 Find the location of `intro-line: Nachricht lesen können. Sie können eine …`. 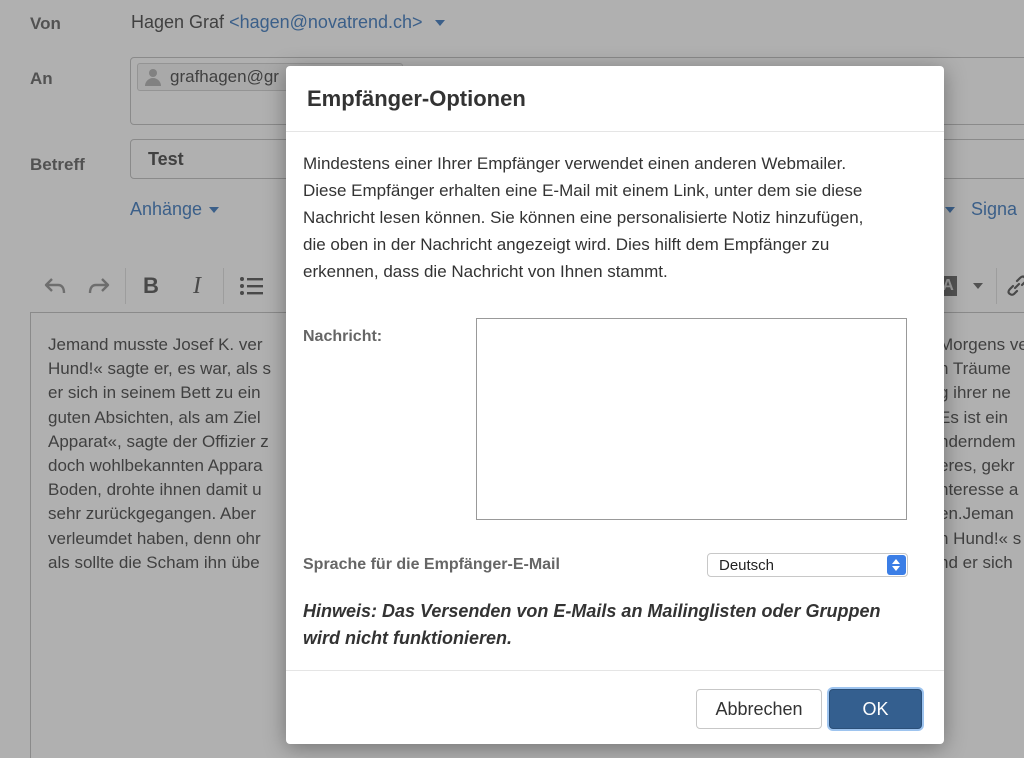

intro-line: Nachricht lesen können. Sie können eine … is located at coordinates (583, 217).